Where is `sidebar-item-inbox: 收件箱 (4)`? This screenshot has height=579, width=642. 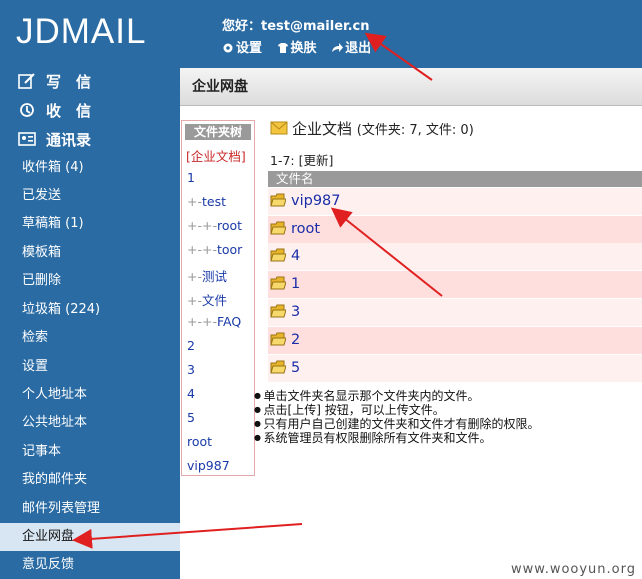 sidebar-item-inbox: 收件箱 (4) is located at coordinates (90, 168).